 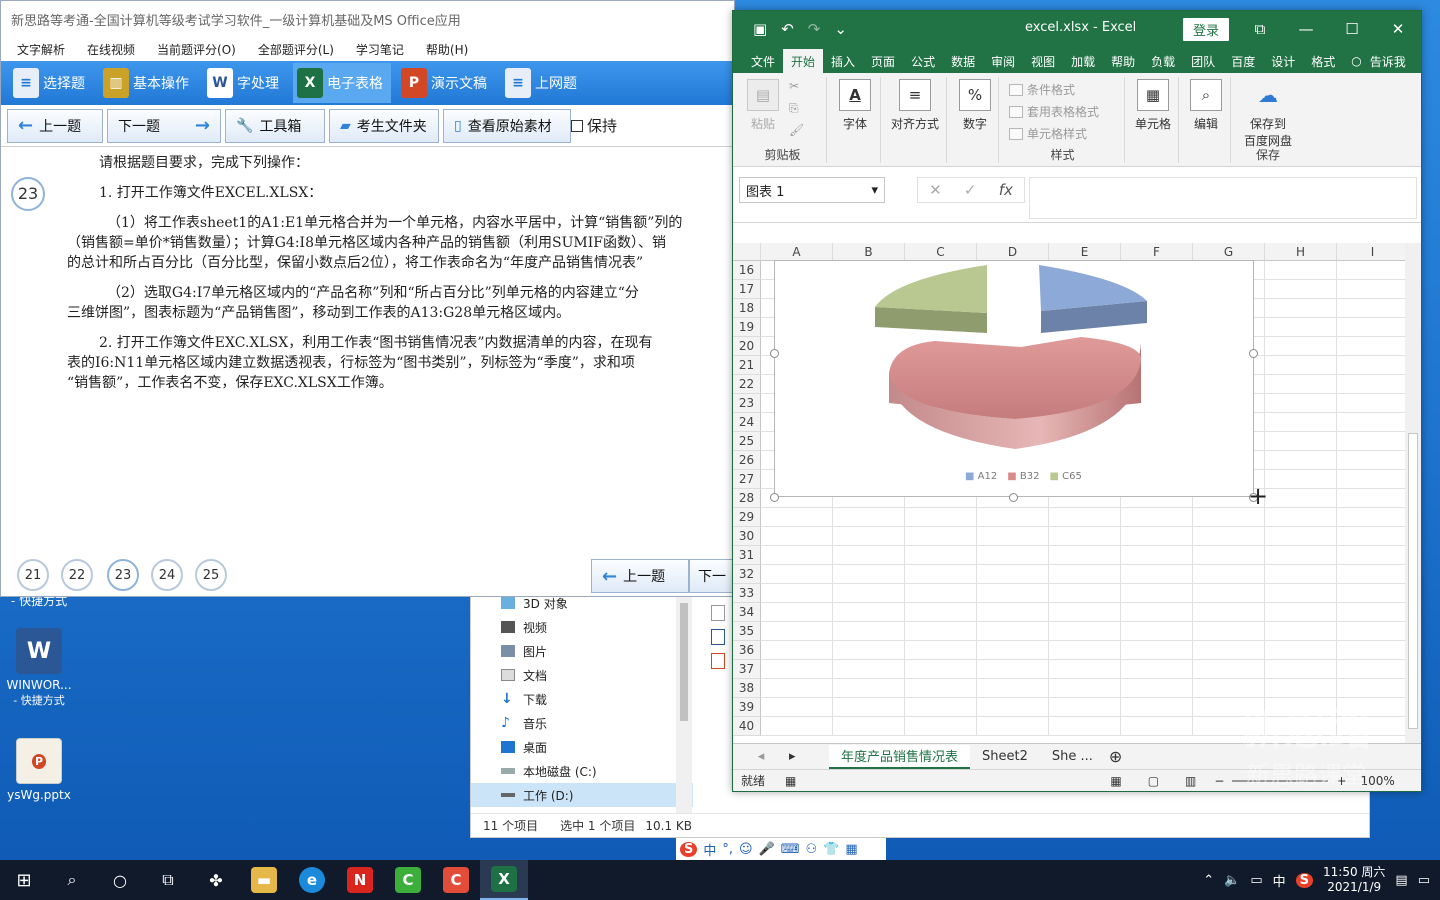 What do you see at coordinates (1083, 61) in the screenshot?
I see `tab-addins: 加载` at bounding box center [1083, 61].